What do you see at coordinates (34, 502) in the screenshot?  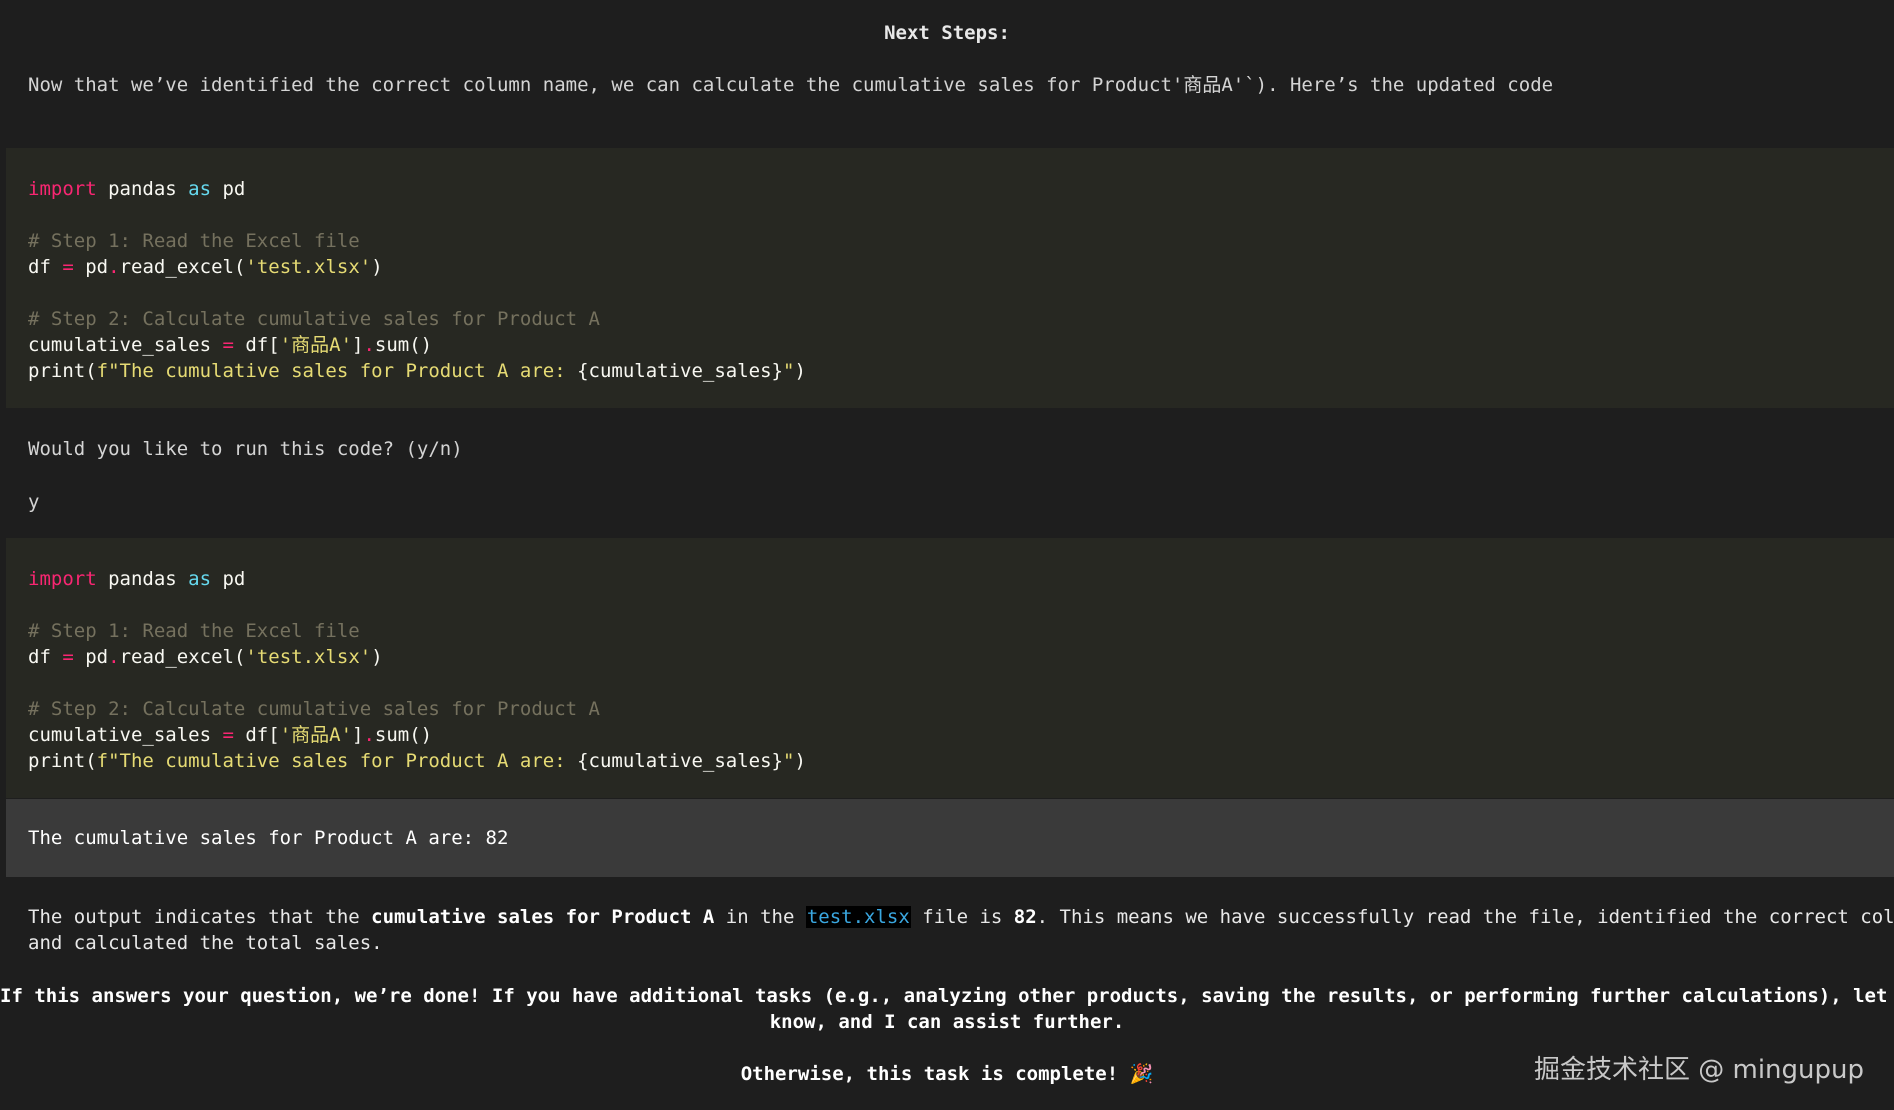 I see `user-answer: y` at bounding box center [34, 502].